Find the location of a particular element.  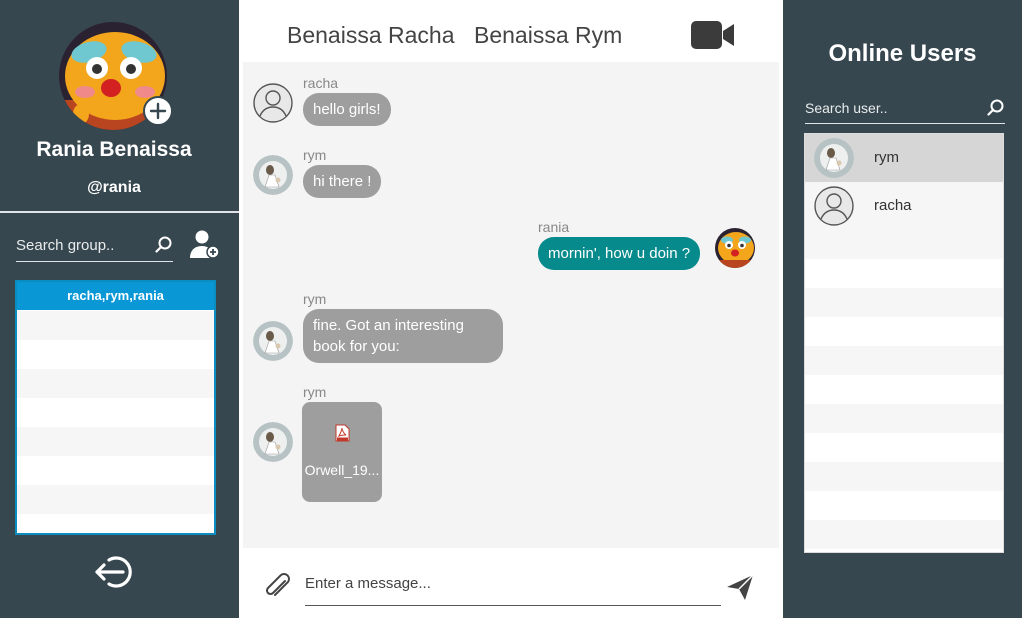

sidebar-divider is located at coordinates (119, 212).